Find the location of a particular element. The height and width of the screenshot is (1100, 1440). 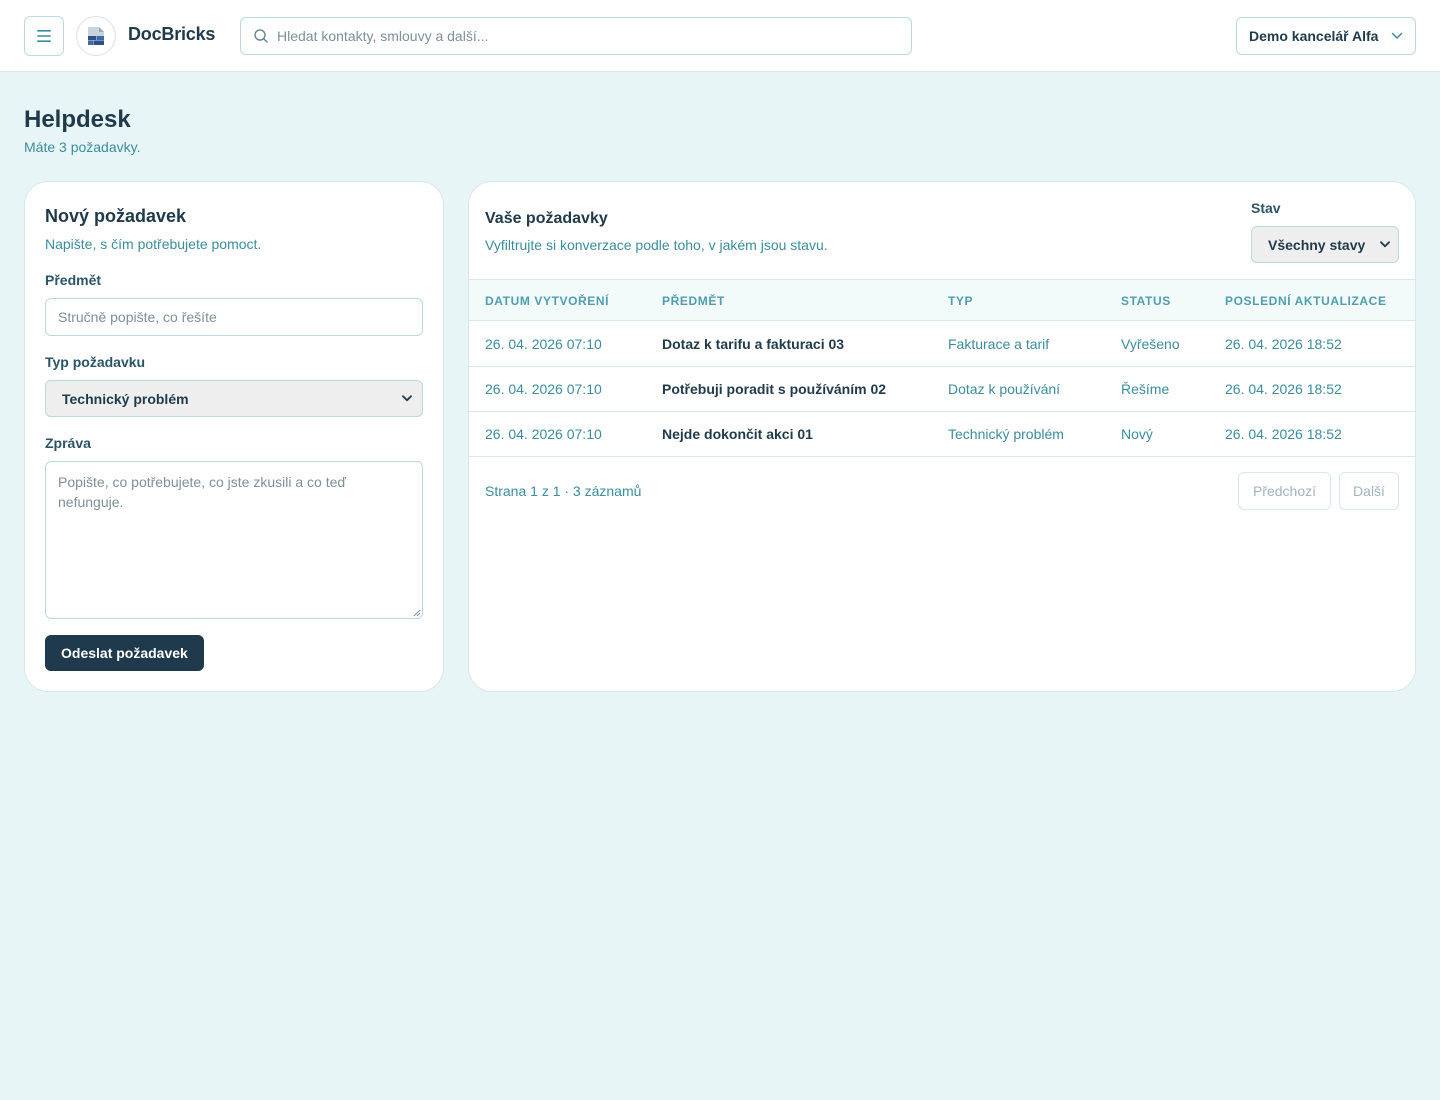

cell-subject: Dotaz k tarifu a fakturaci 03 is located at coordinates (753, 344).